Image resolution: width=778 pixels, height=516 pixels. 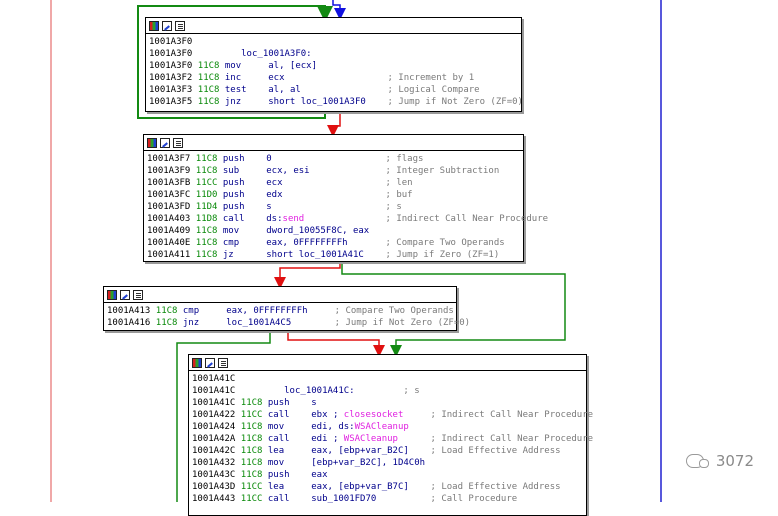 I want to click on code-line: 1001A3F7 11C8 push 0 ; flags, so click(x=333, y=159).